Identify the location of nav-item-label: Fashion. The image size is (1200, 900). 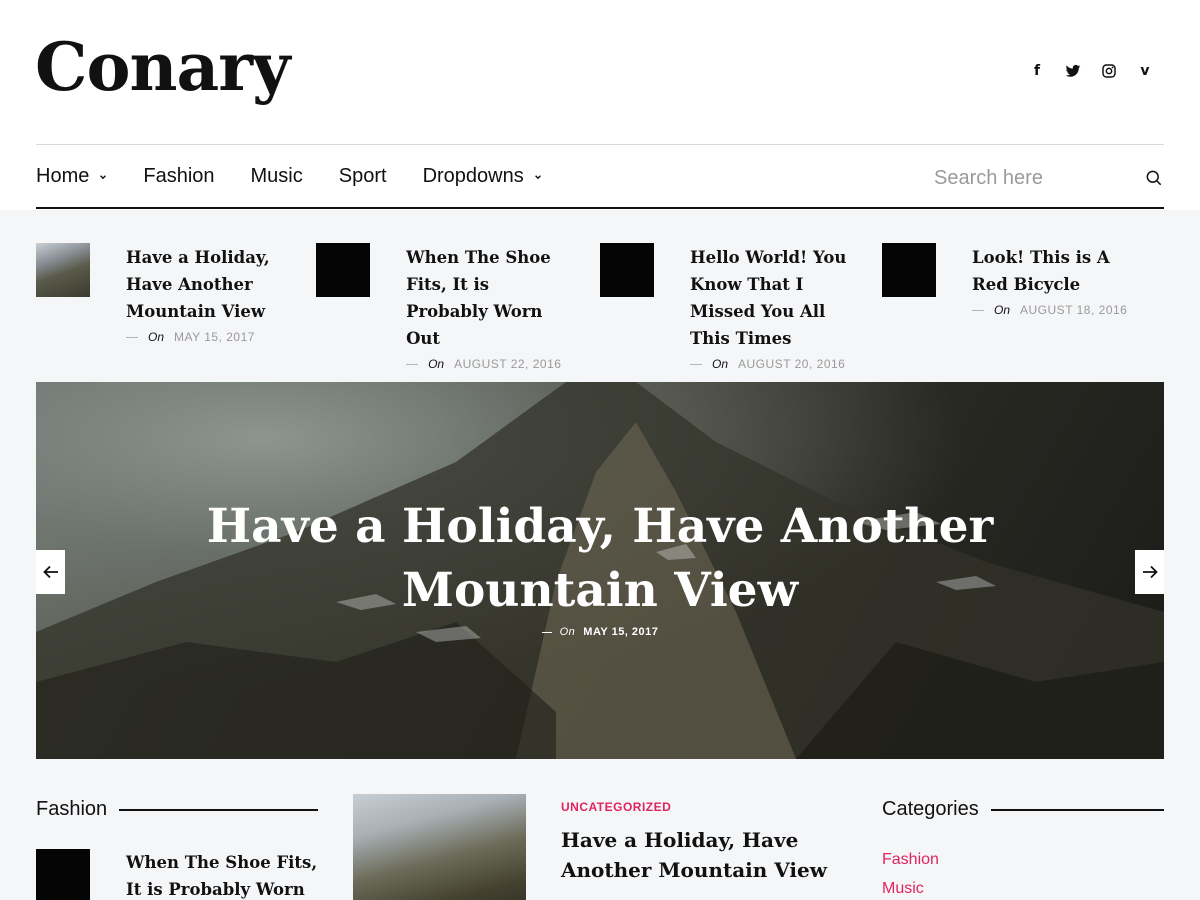
(179, 176).